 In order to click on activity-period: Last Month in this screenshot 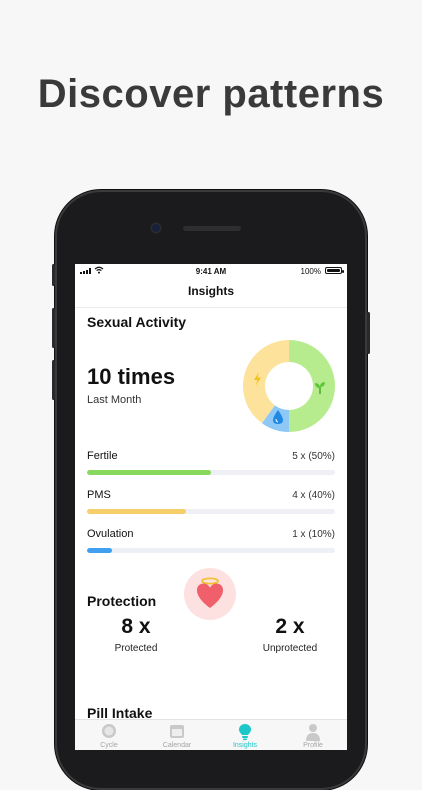, I will do `click(114, 400)`.